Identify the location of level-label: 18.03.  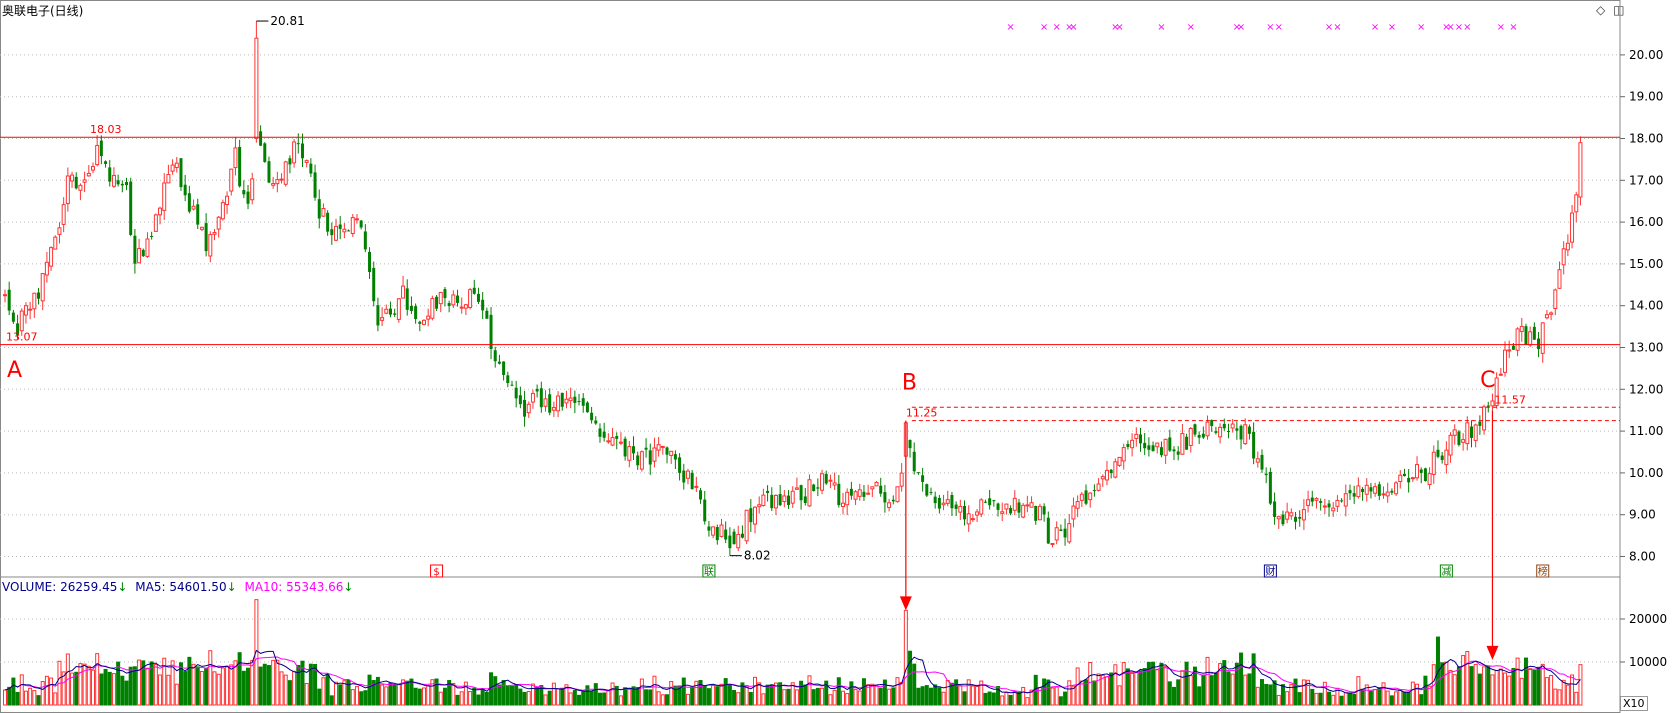
(106, 129).